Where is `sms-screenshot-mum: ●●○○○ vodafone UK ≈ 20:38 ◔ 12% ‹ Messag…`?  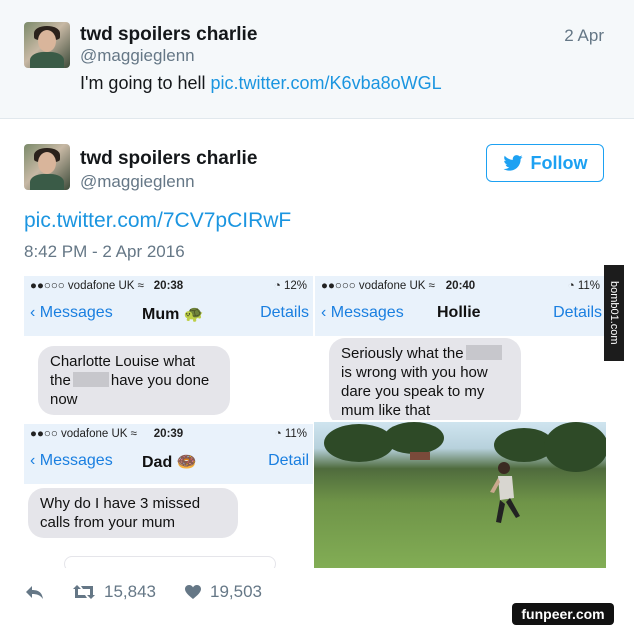 sms-screenshot-mum: ●●○○○ vodafone UK ≈ 20:38 ◔ 12% ‹ Messag… is located at coordinates (168, 349).